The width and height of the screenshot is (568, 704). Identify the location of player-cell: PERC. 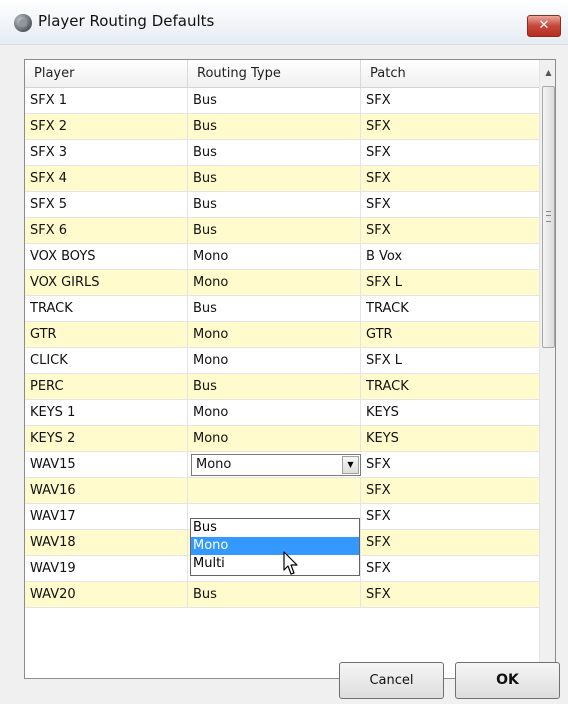
(106, 386).